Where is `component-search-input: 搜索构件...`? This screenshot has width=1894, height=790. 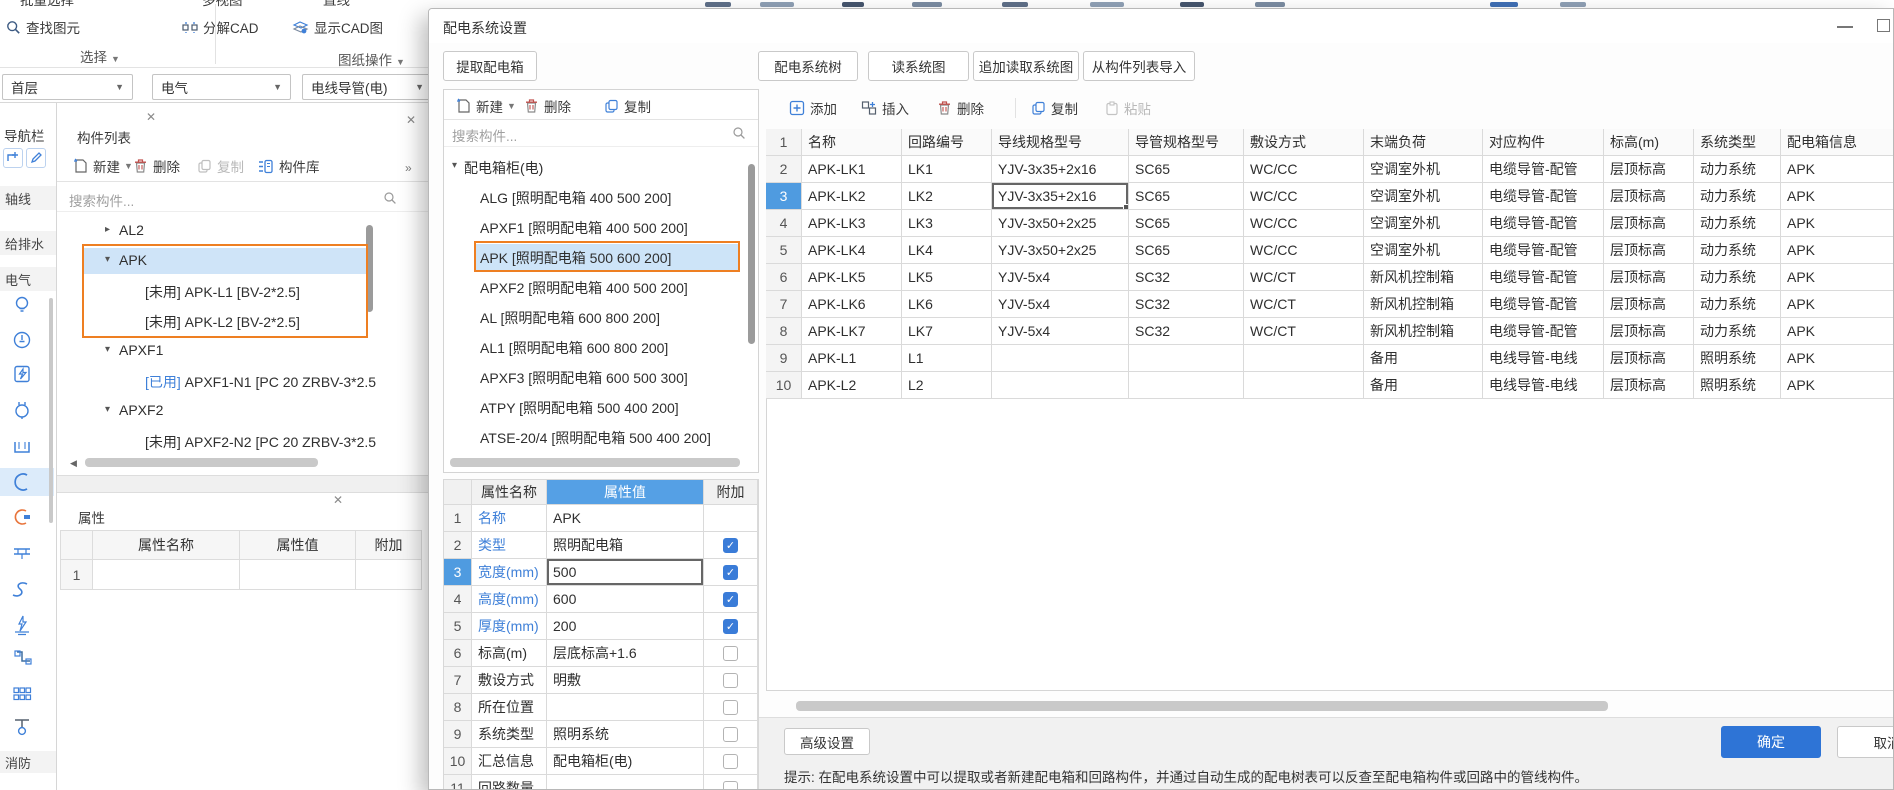 component-search-input: 搜索构件... is located at coordinates (101, 200).